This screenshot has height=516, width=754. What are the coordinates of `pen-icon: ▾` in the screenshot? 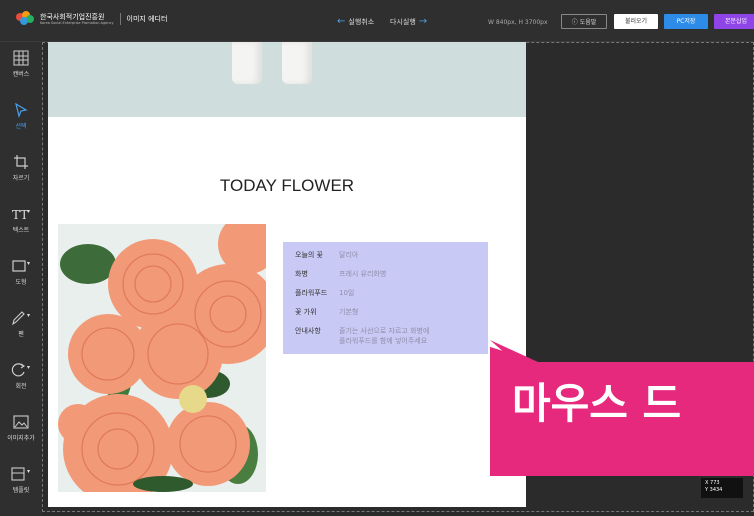 It's located at (21, 318).